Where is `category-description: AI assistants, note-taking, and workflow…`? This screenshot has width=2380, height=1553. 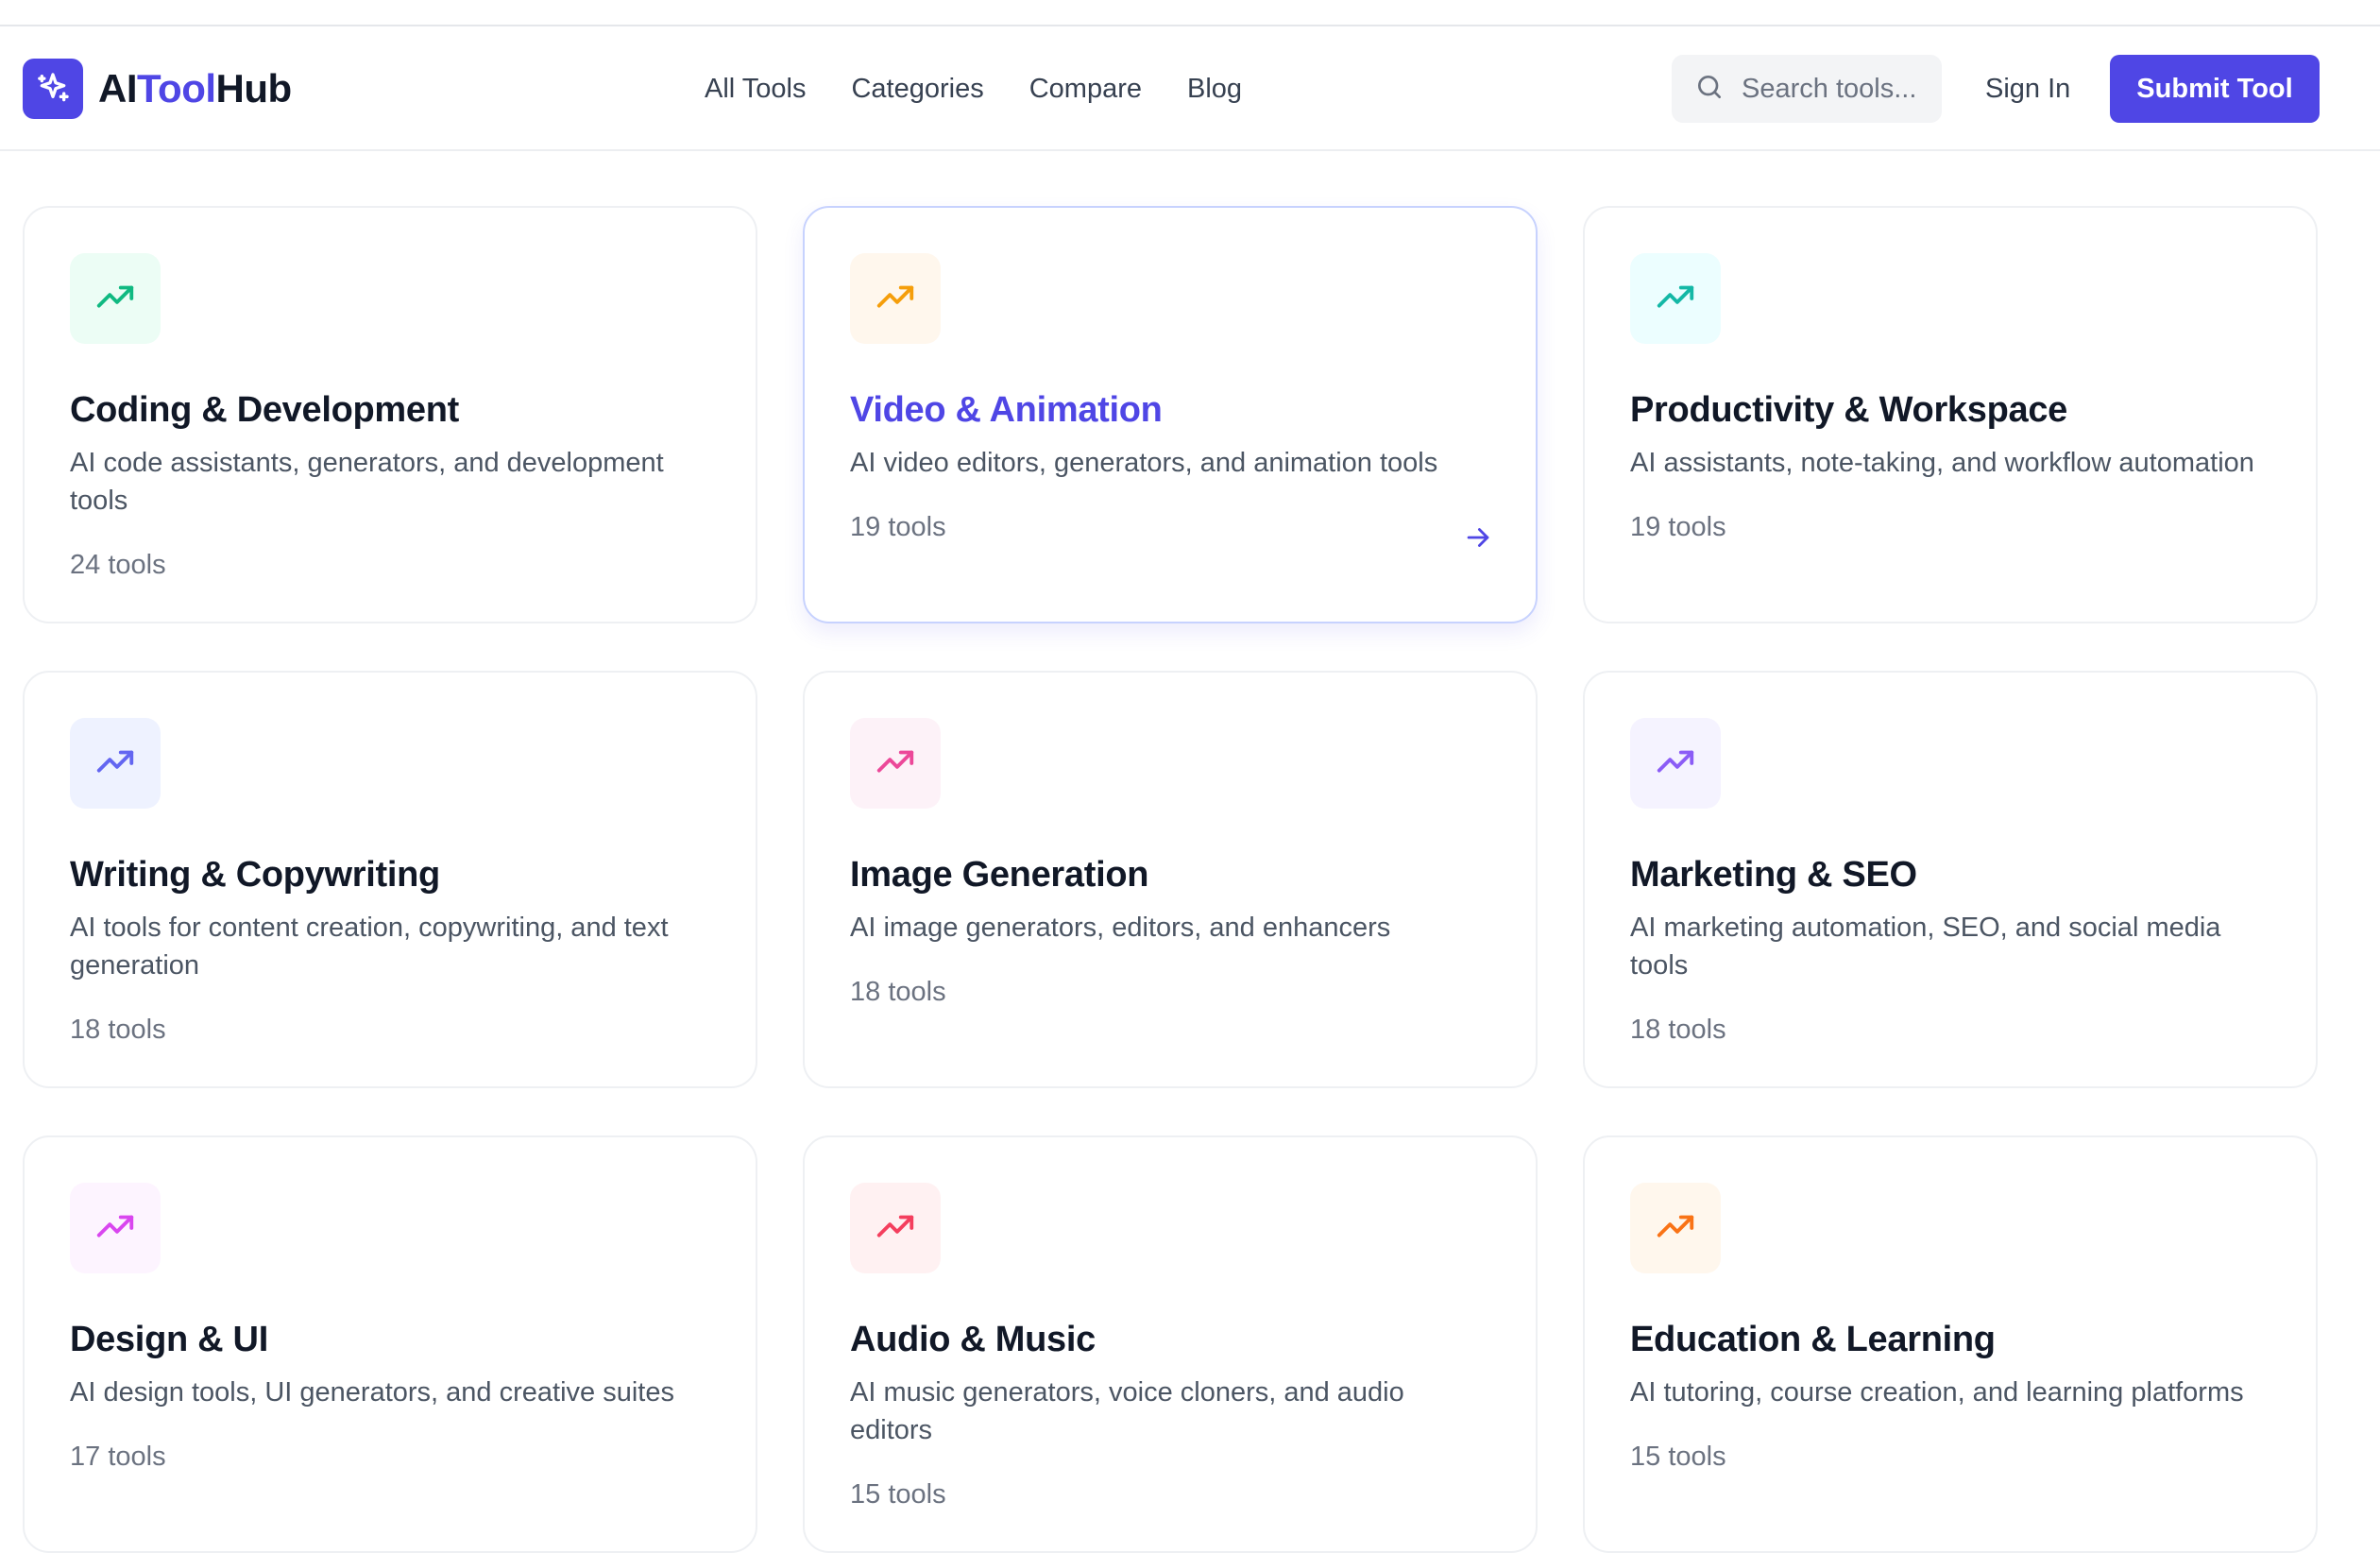
category-description: AI assistants, note-taking, and workflow… is located at coordinates (1942, 462).